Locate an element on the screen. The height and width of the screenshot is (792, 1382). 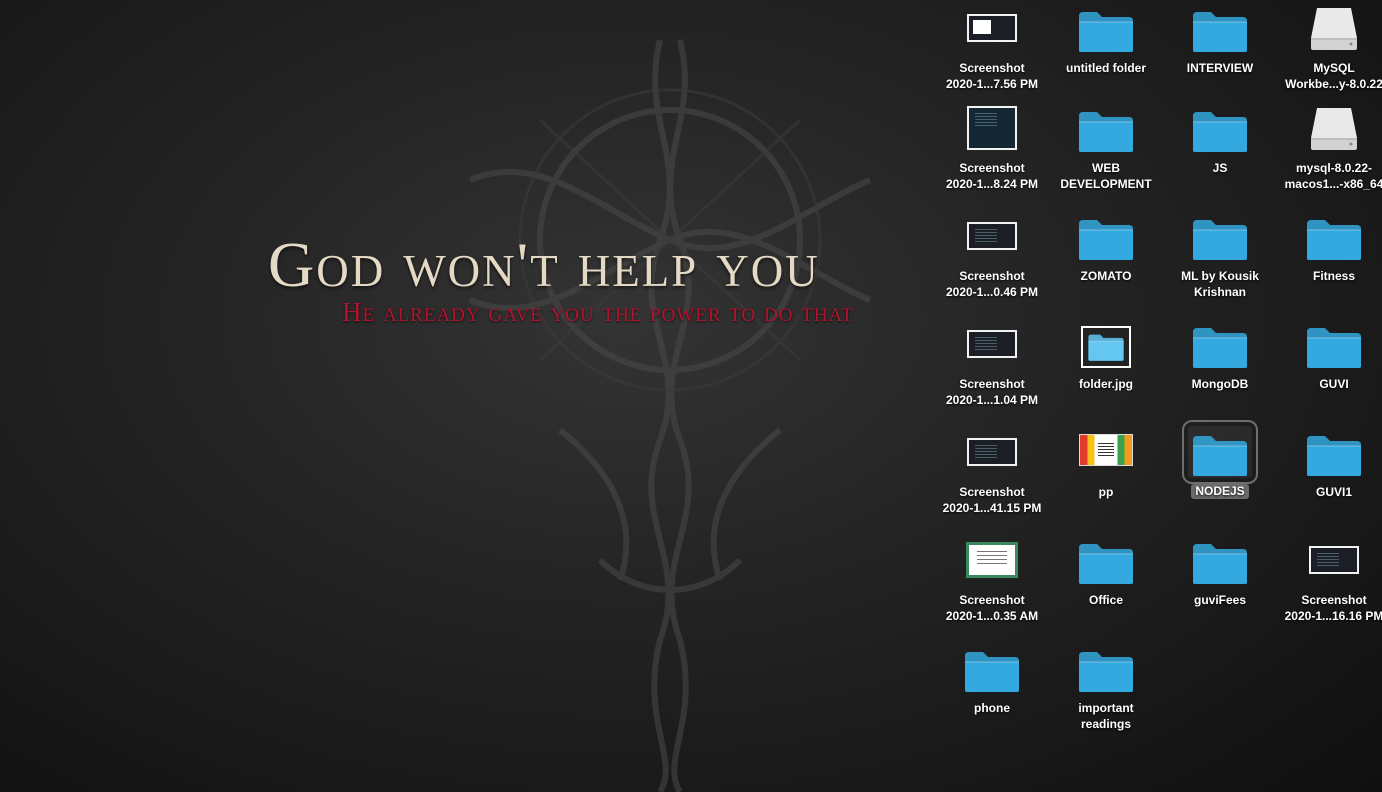
guvi-folder-label: GUVI is located at coordinates (1334, 384).